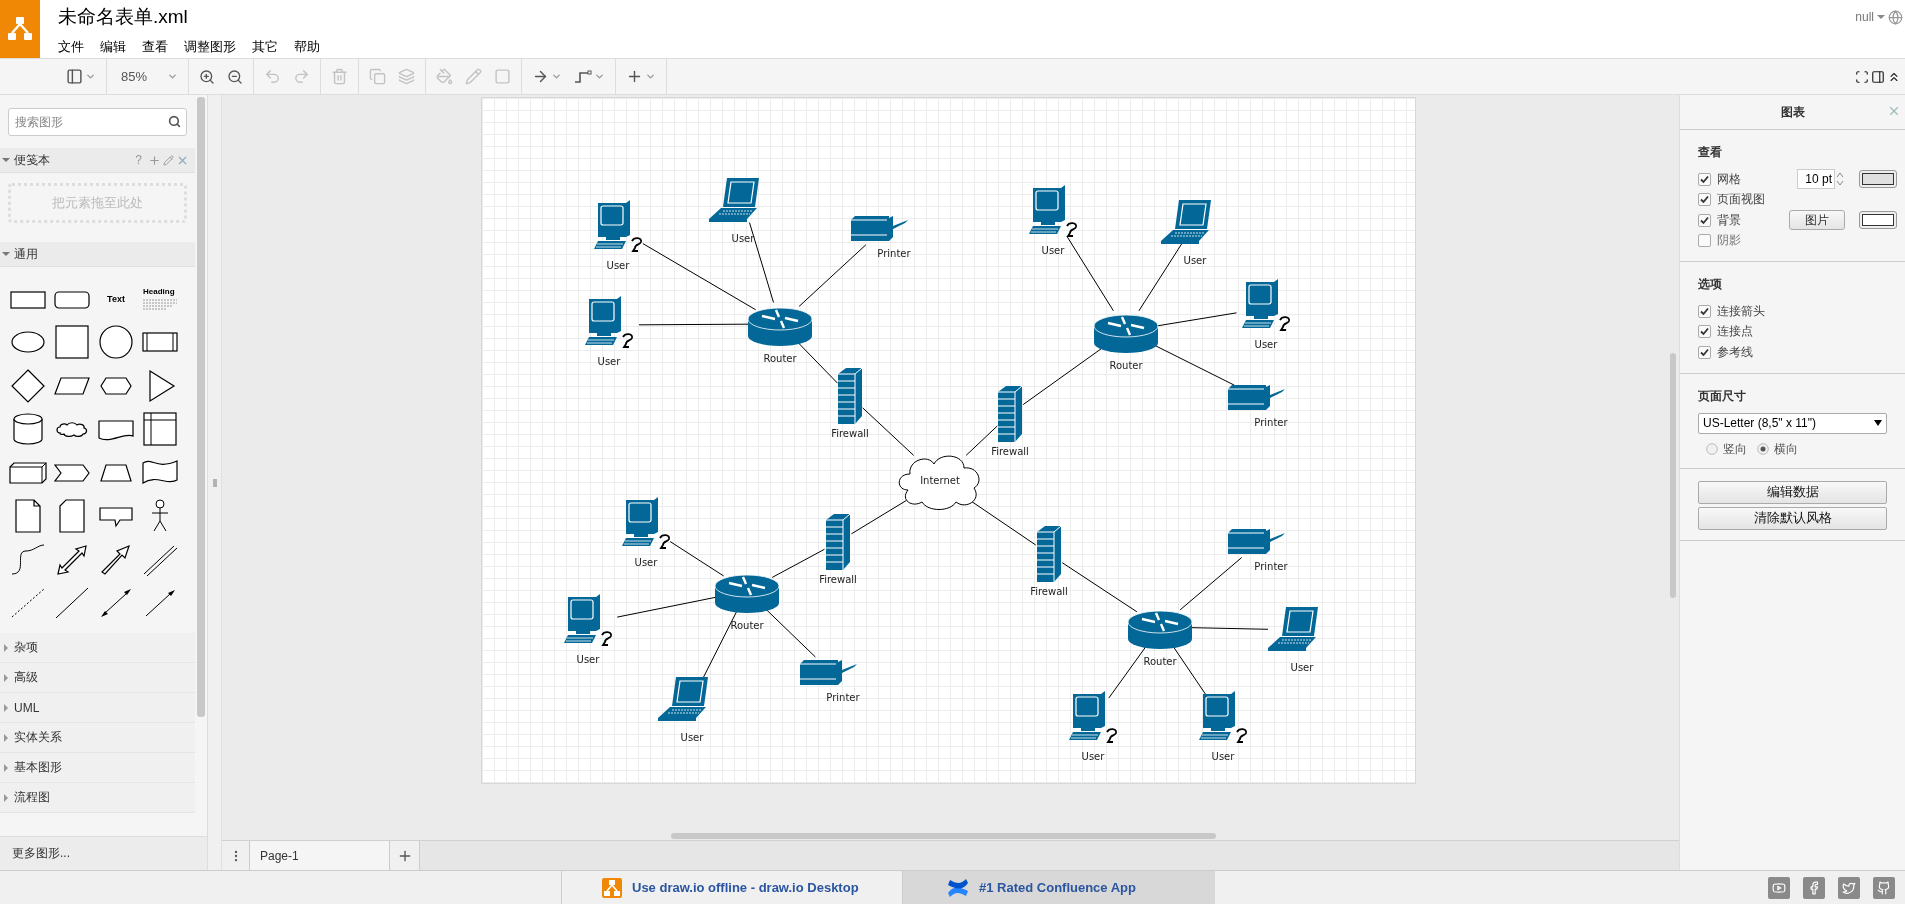 Image resolution: width=1905 pixels, height=904 pixels. I want to click on shape-group-header: 高级, so click(97, 678).